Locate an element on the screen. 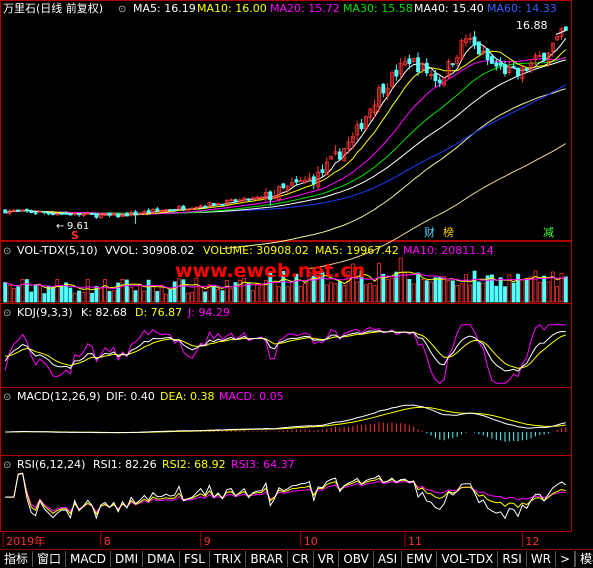 The image size is (593, 568). tab-3: MACD is located at coordinates (89, 559).